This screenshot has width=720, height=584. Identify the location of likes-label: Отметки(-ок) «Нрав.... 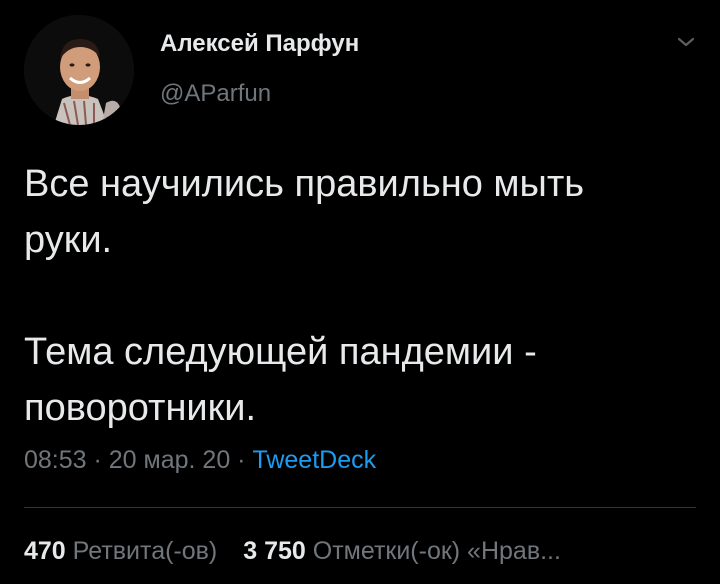
(436, 551).